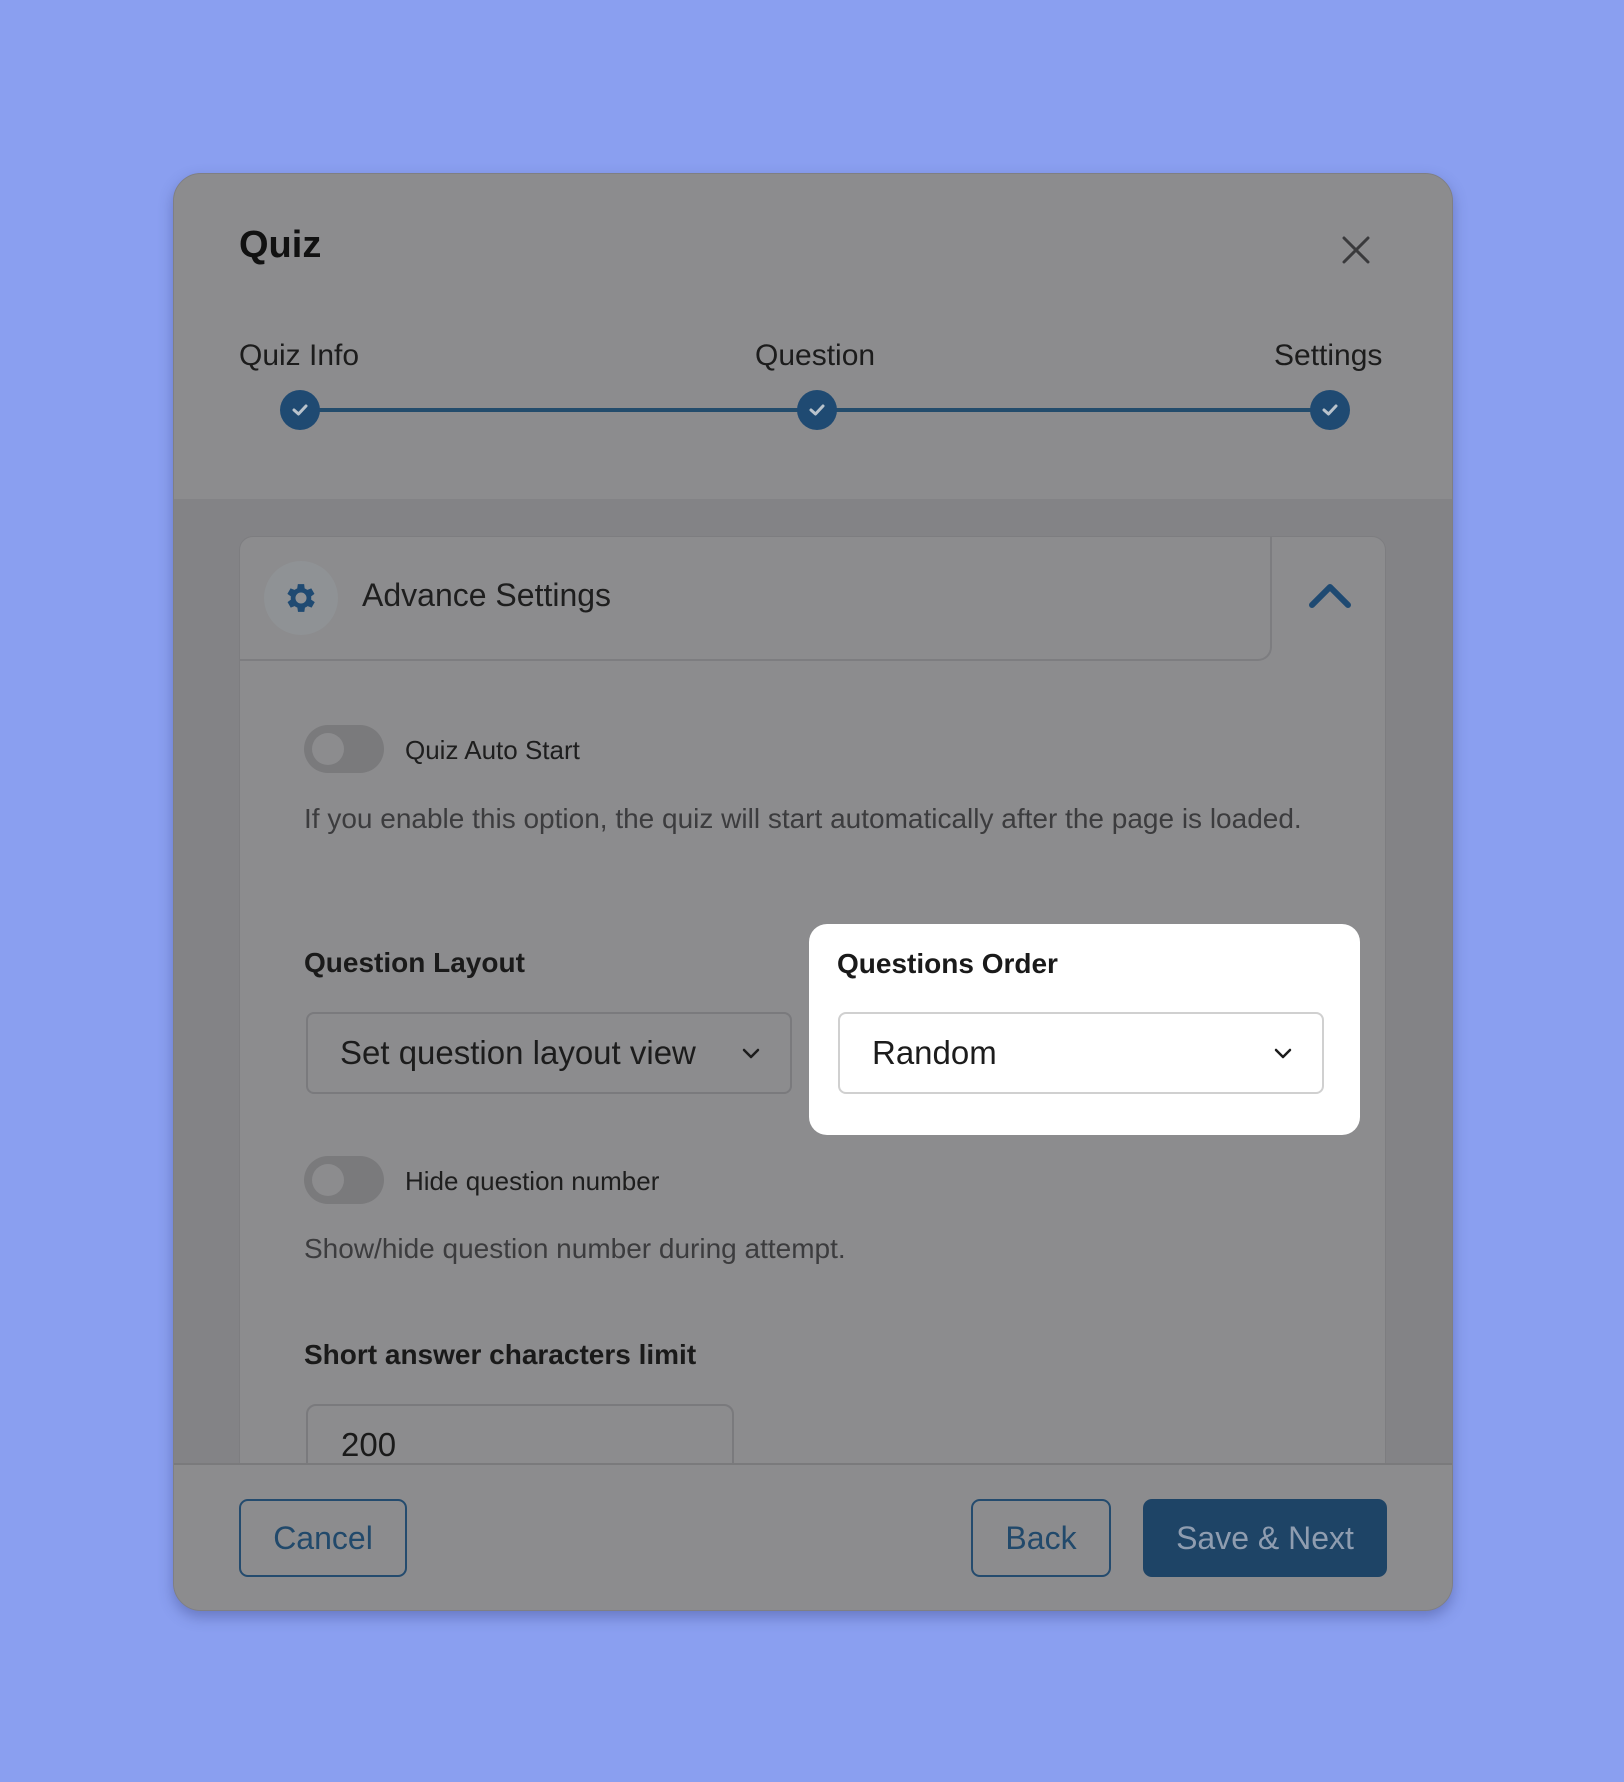 The height and width of the screenshot is (1782, 1624). I want to click on questions-order-highlight: Questions Order Random, so click(1084, 1029).